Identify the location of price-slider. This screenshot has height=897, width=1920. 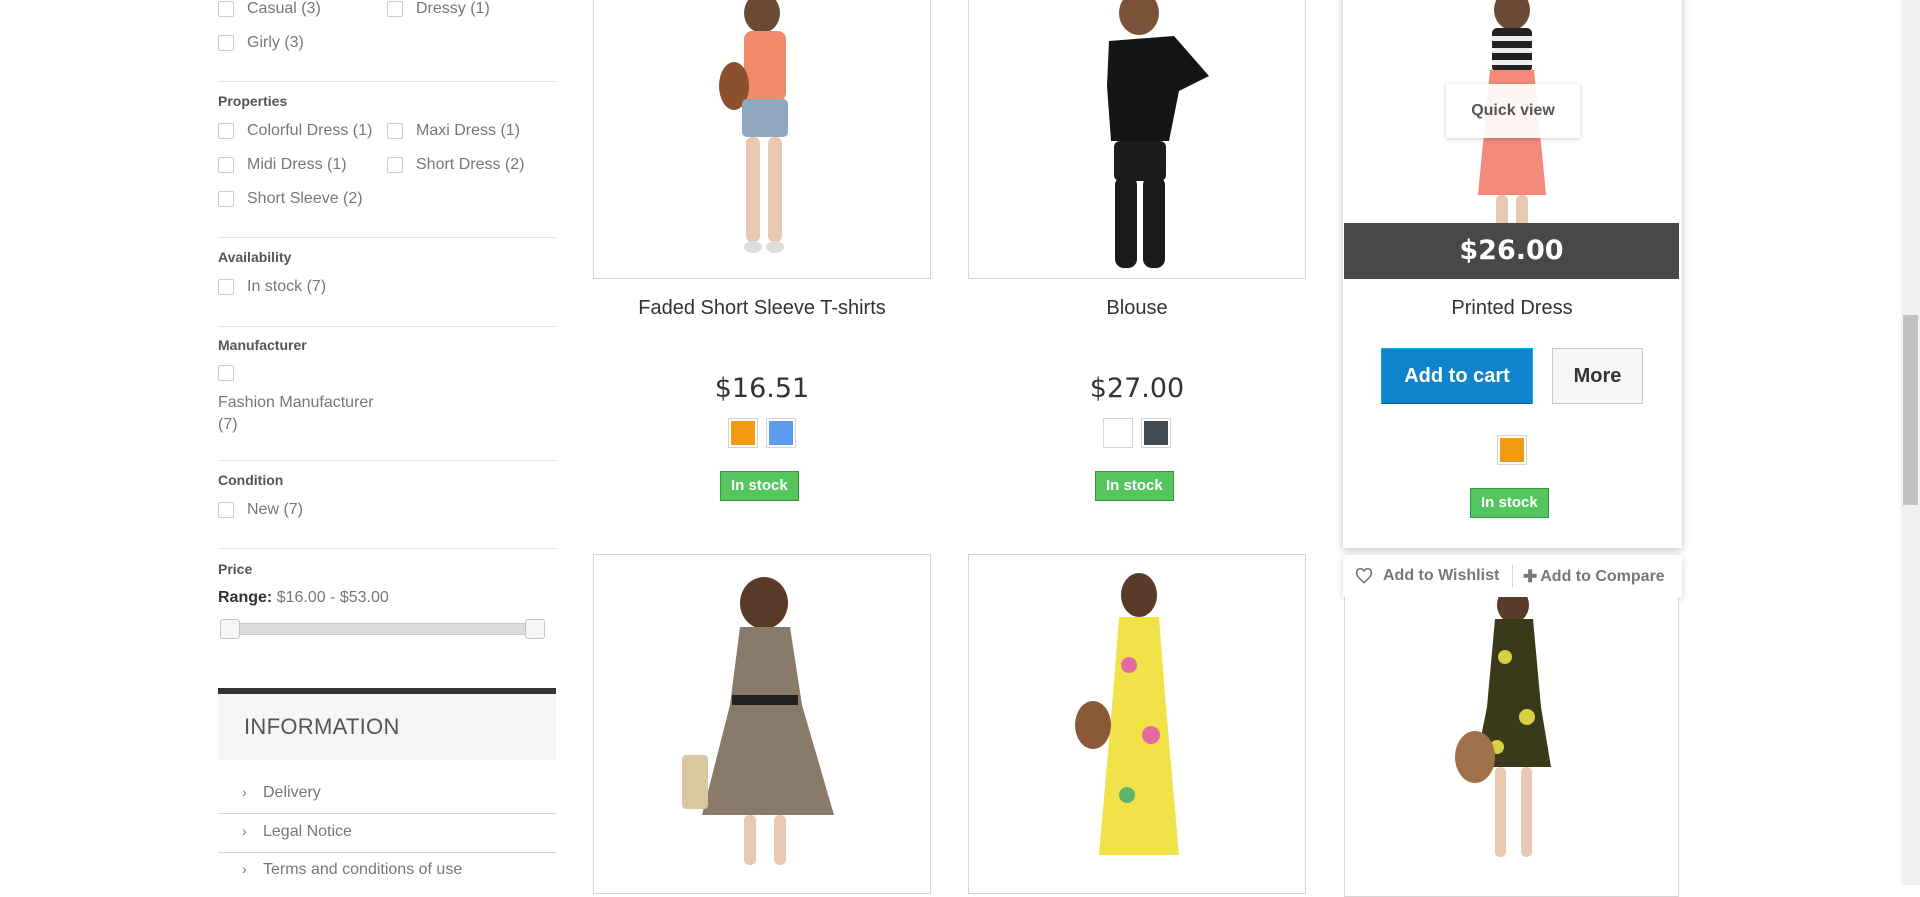
(383, 629).